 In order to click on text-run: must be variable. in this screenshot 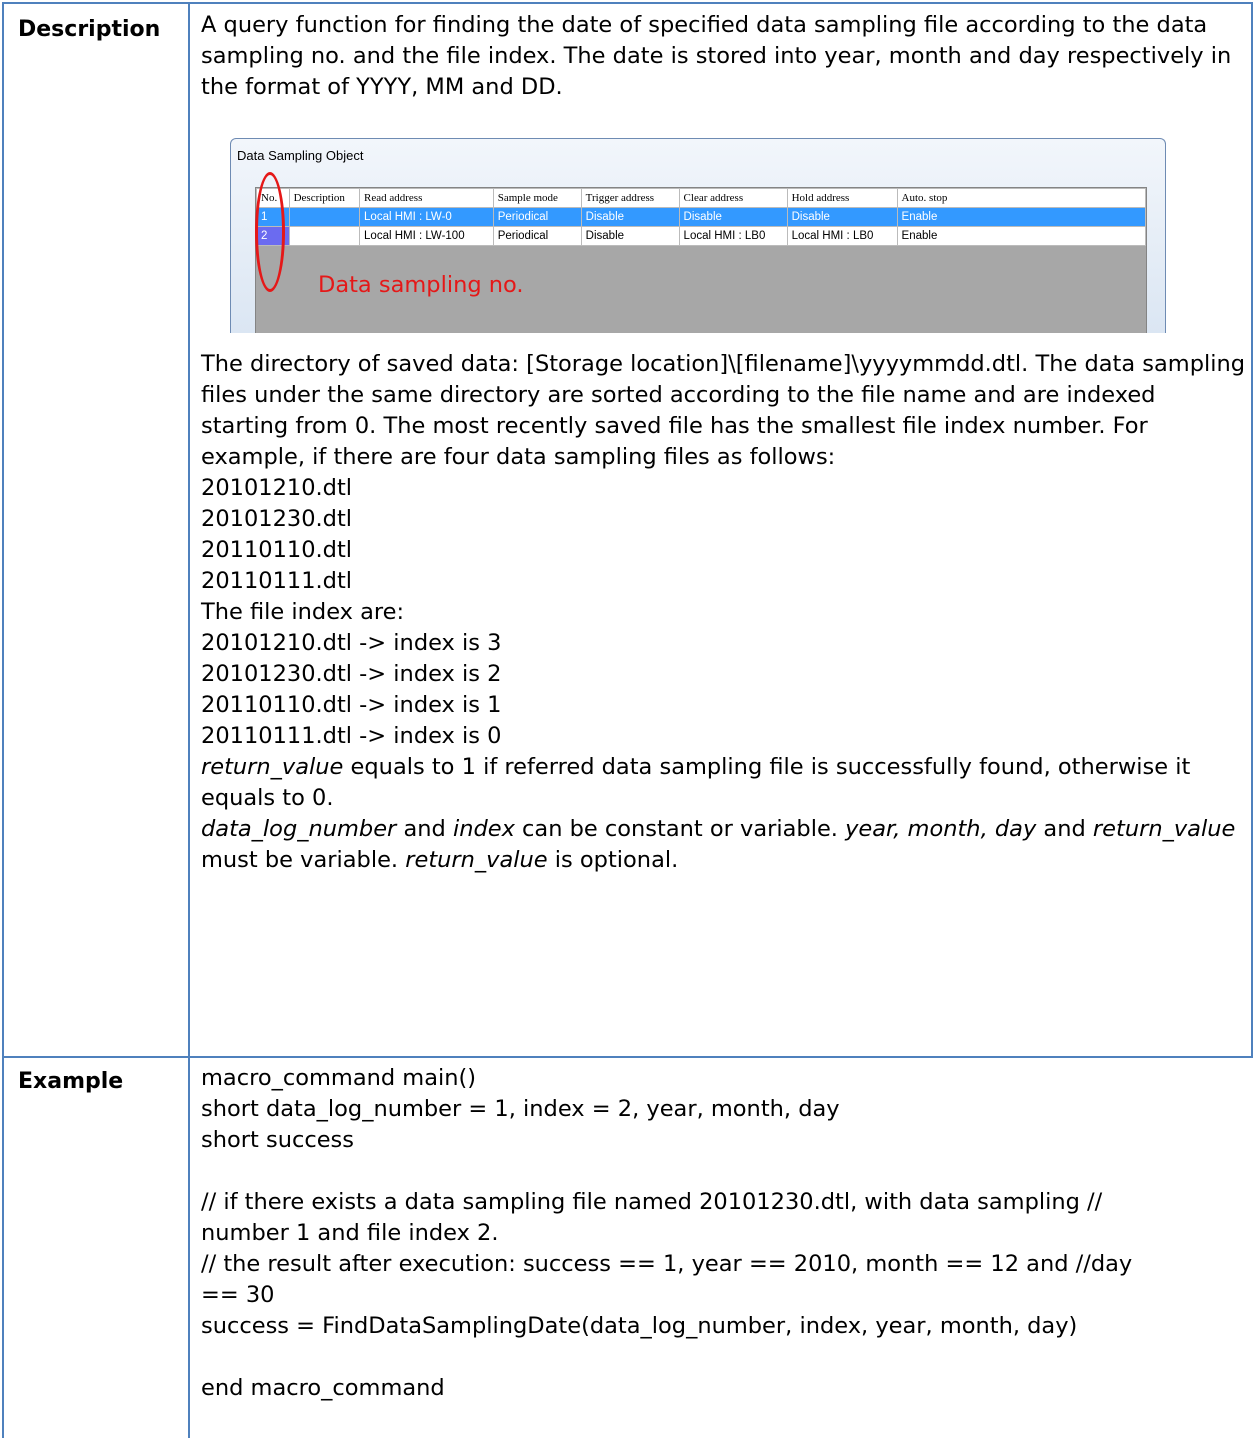, I will do `click(303, 860)`.